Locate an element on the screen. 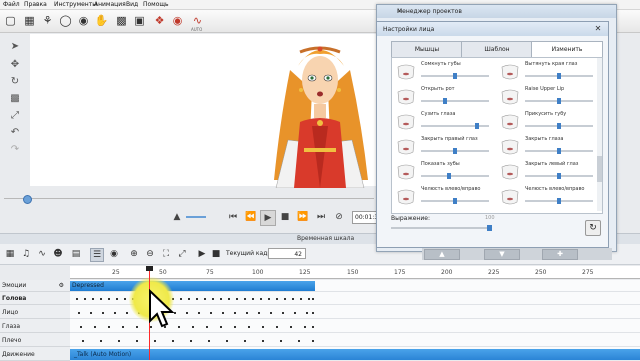  mouth-icon: ◯ is located at coordinates (65, 20).